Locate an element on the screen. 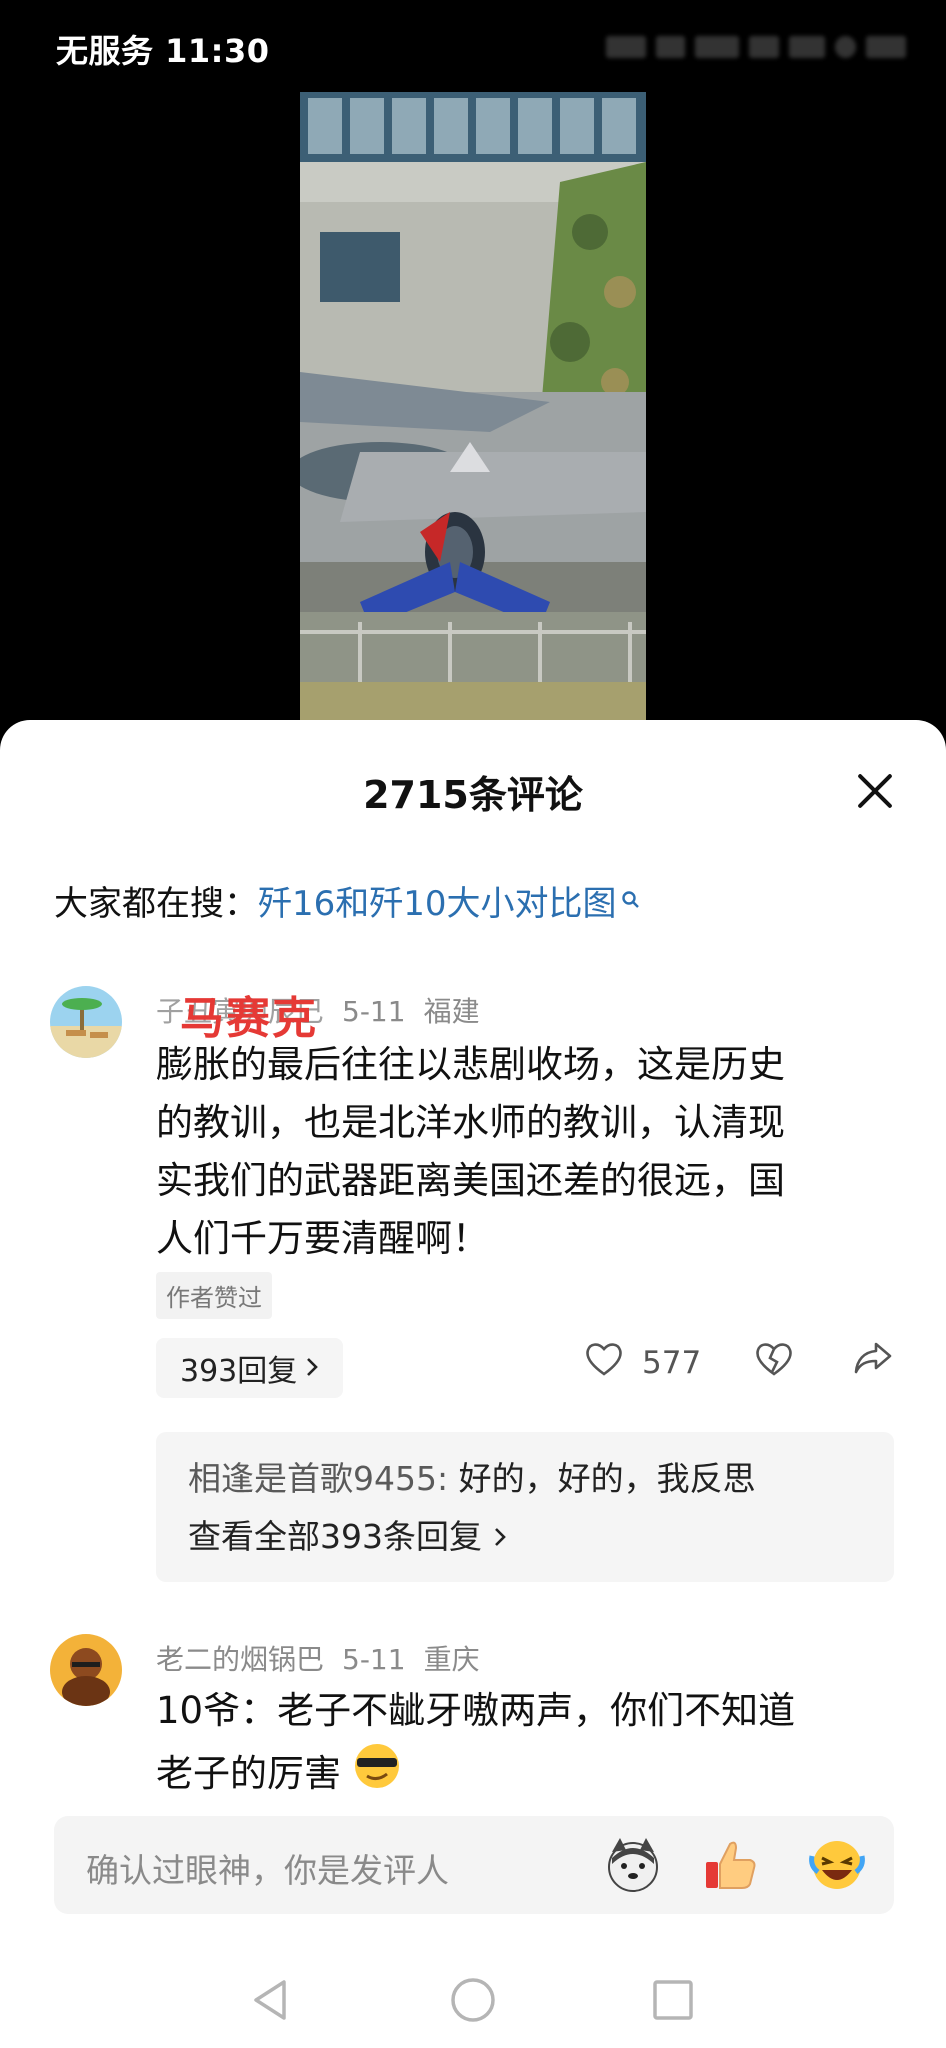 This screenshot has width=946, height=2048. husky-emoji-icon is located at coordinates (633, 1865).